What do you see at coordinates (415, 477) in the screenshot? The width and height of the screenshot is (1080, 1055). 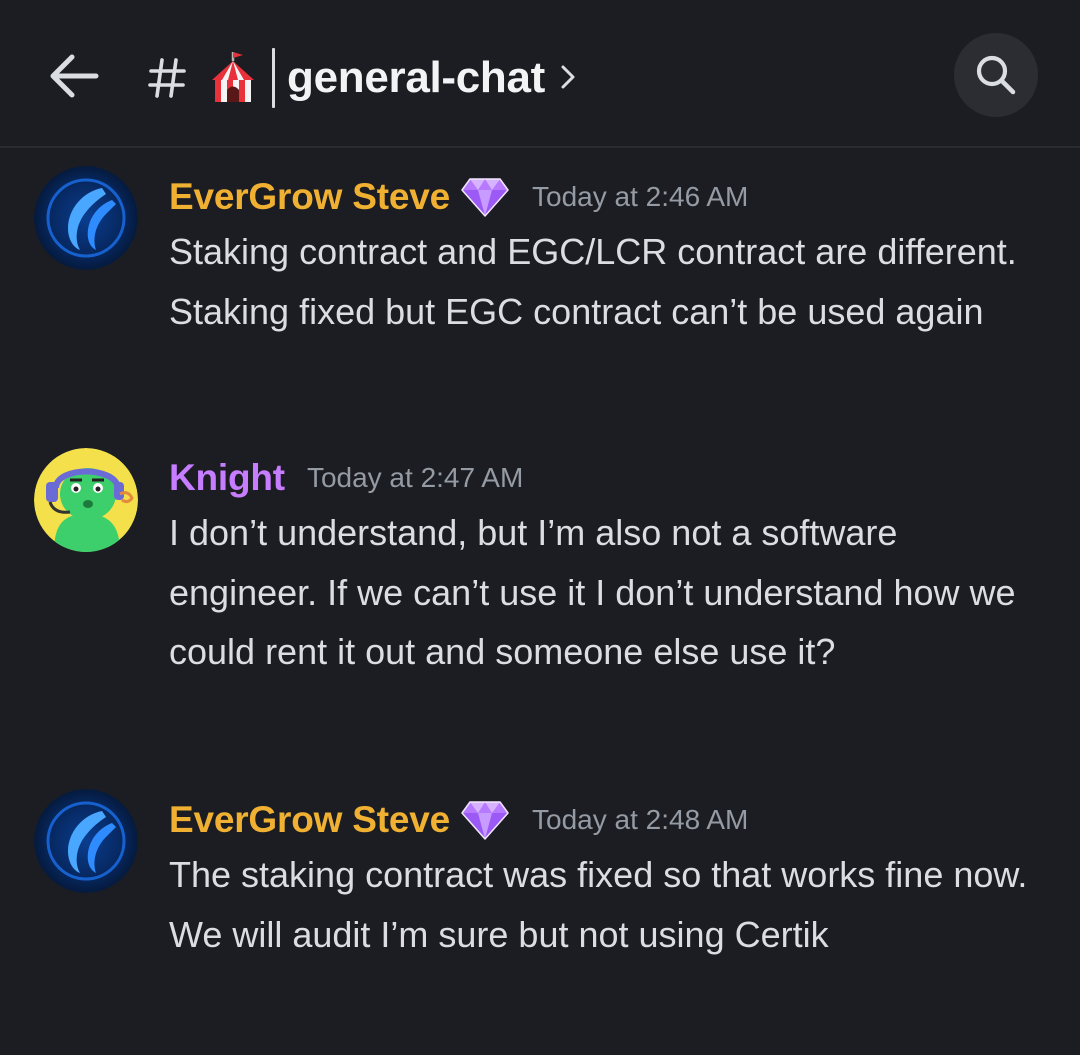 I see `message-timestamp: Today at 2:47 AM` at bounding box center [415, 477].